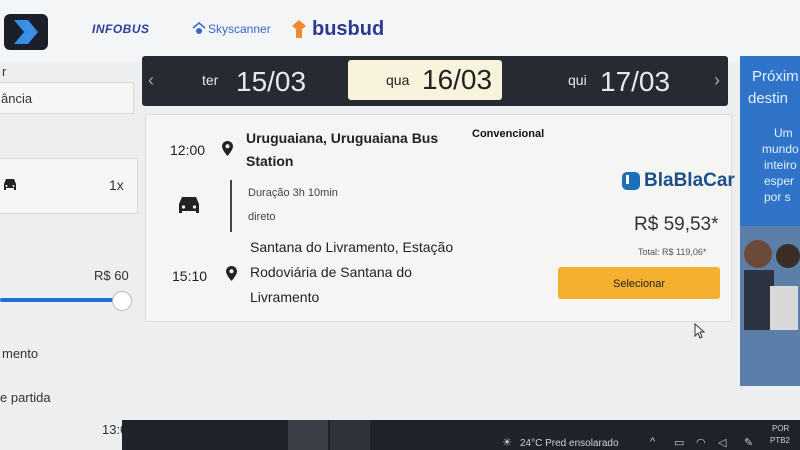 The image size is (800, 450). I want to click on ad-headline-1: Próxim, so click(775, 76).